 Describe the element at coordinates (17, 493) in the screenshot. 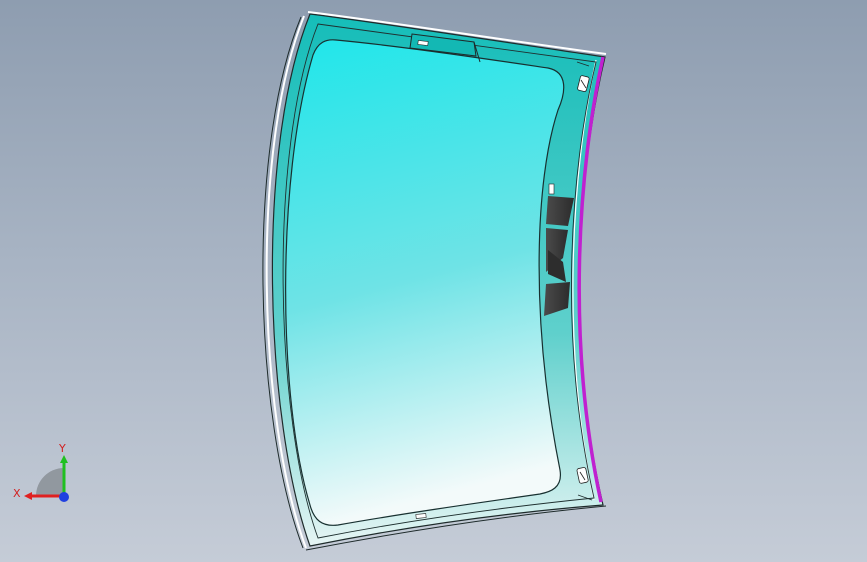

I see `x-axis-label: X` at that location.